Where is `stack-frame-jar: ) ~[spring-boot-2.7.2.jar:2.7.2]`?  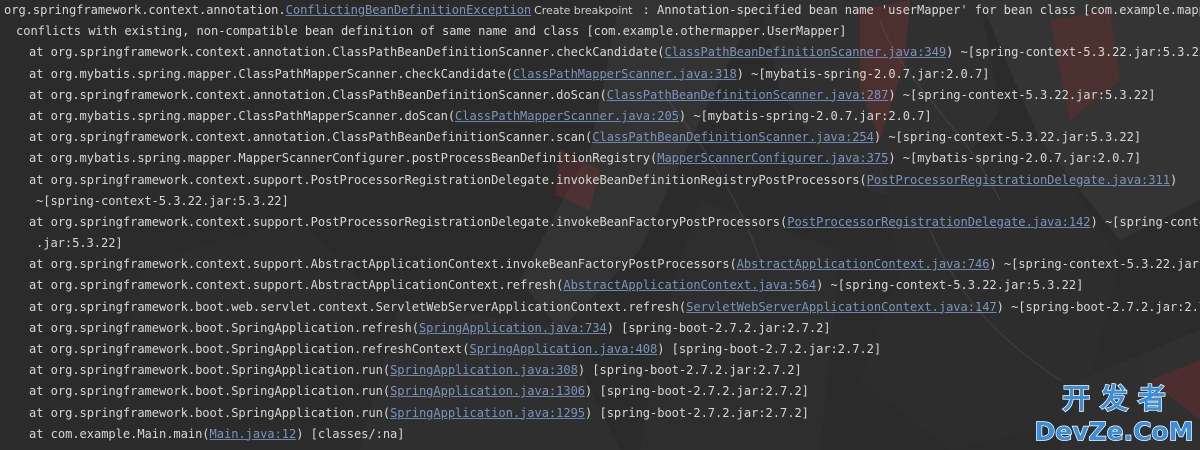 stack-frame-jar: ) ~[spring-boot-2.7.2.jar:2.7.2] is located at coordinates (1098, 306).